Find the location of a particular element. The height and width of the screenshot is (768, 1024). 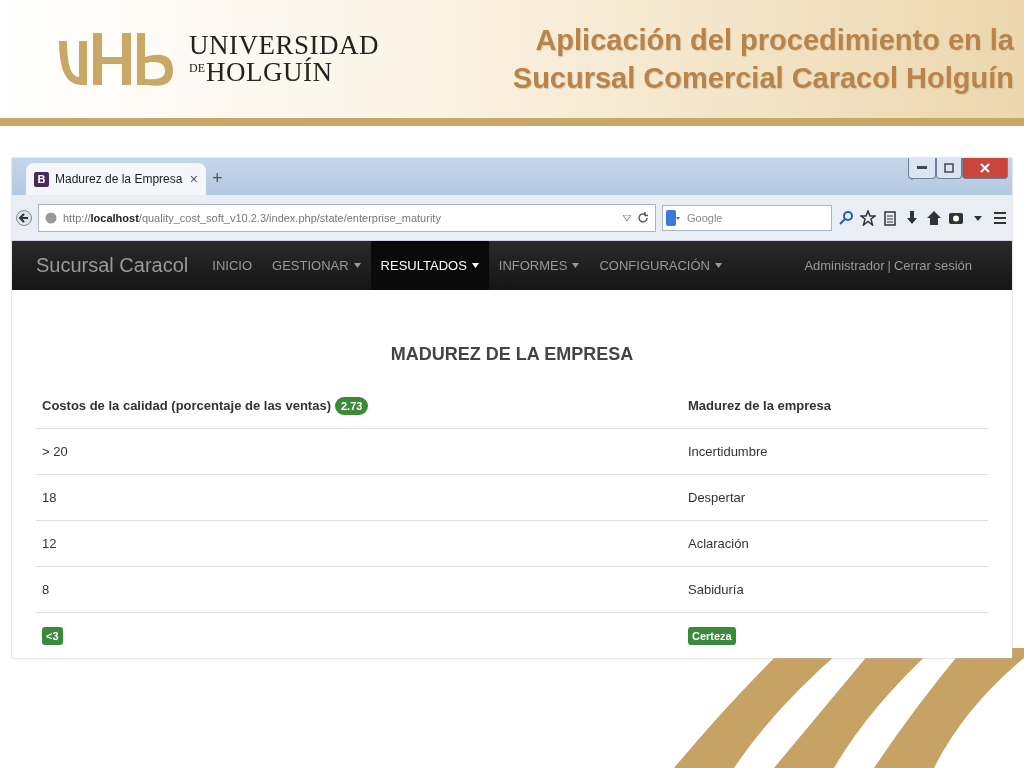

minimize-icon is located at coordinates (922, 168).